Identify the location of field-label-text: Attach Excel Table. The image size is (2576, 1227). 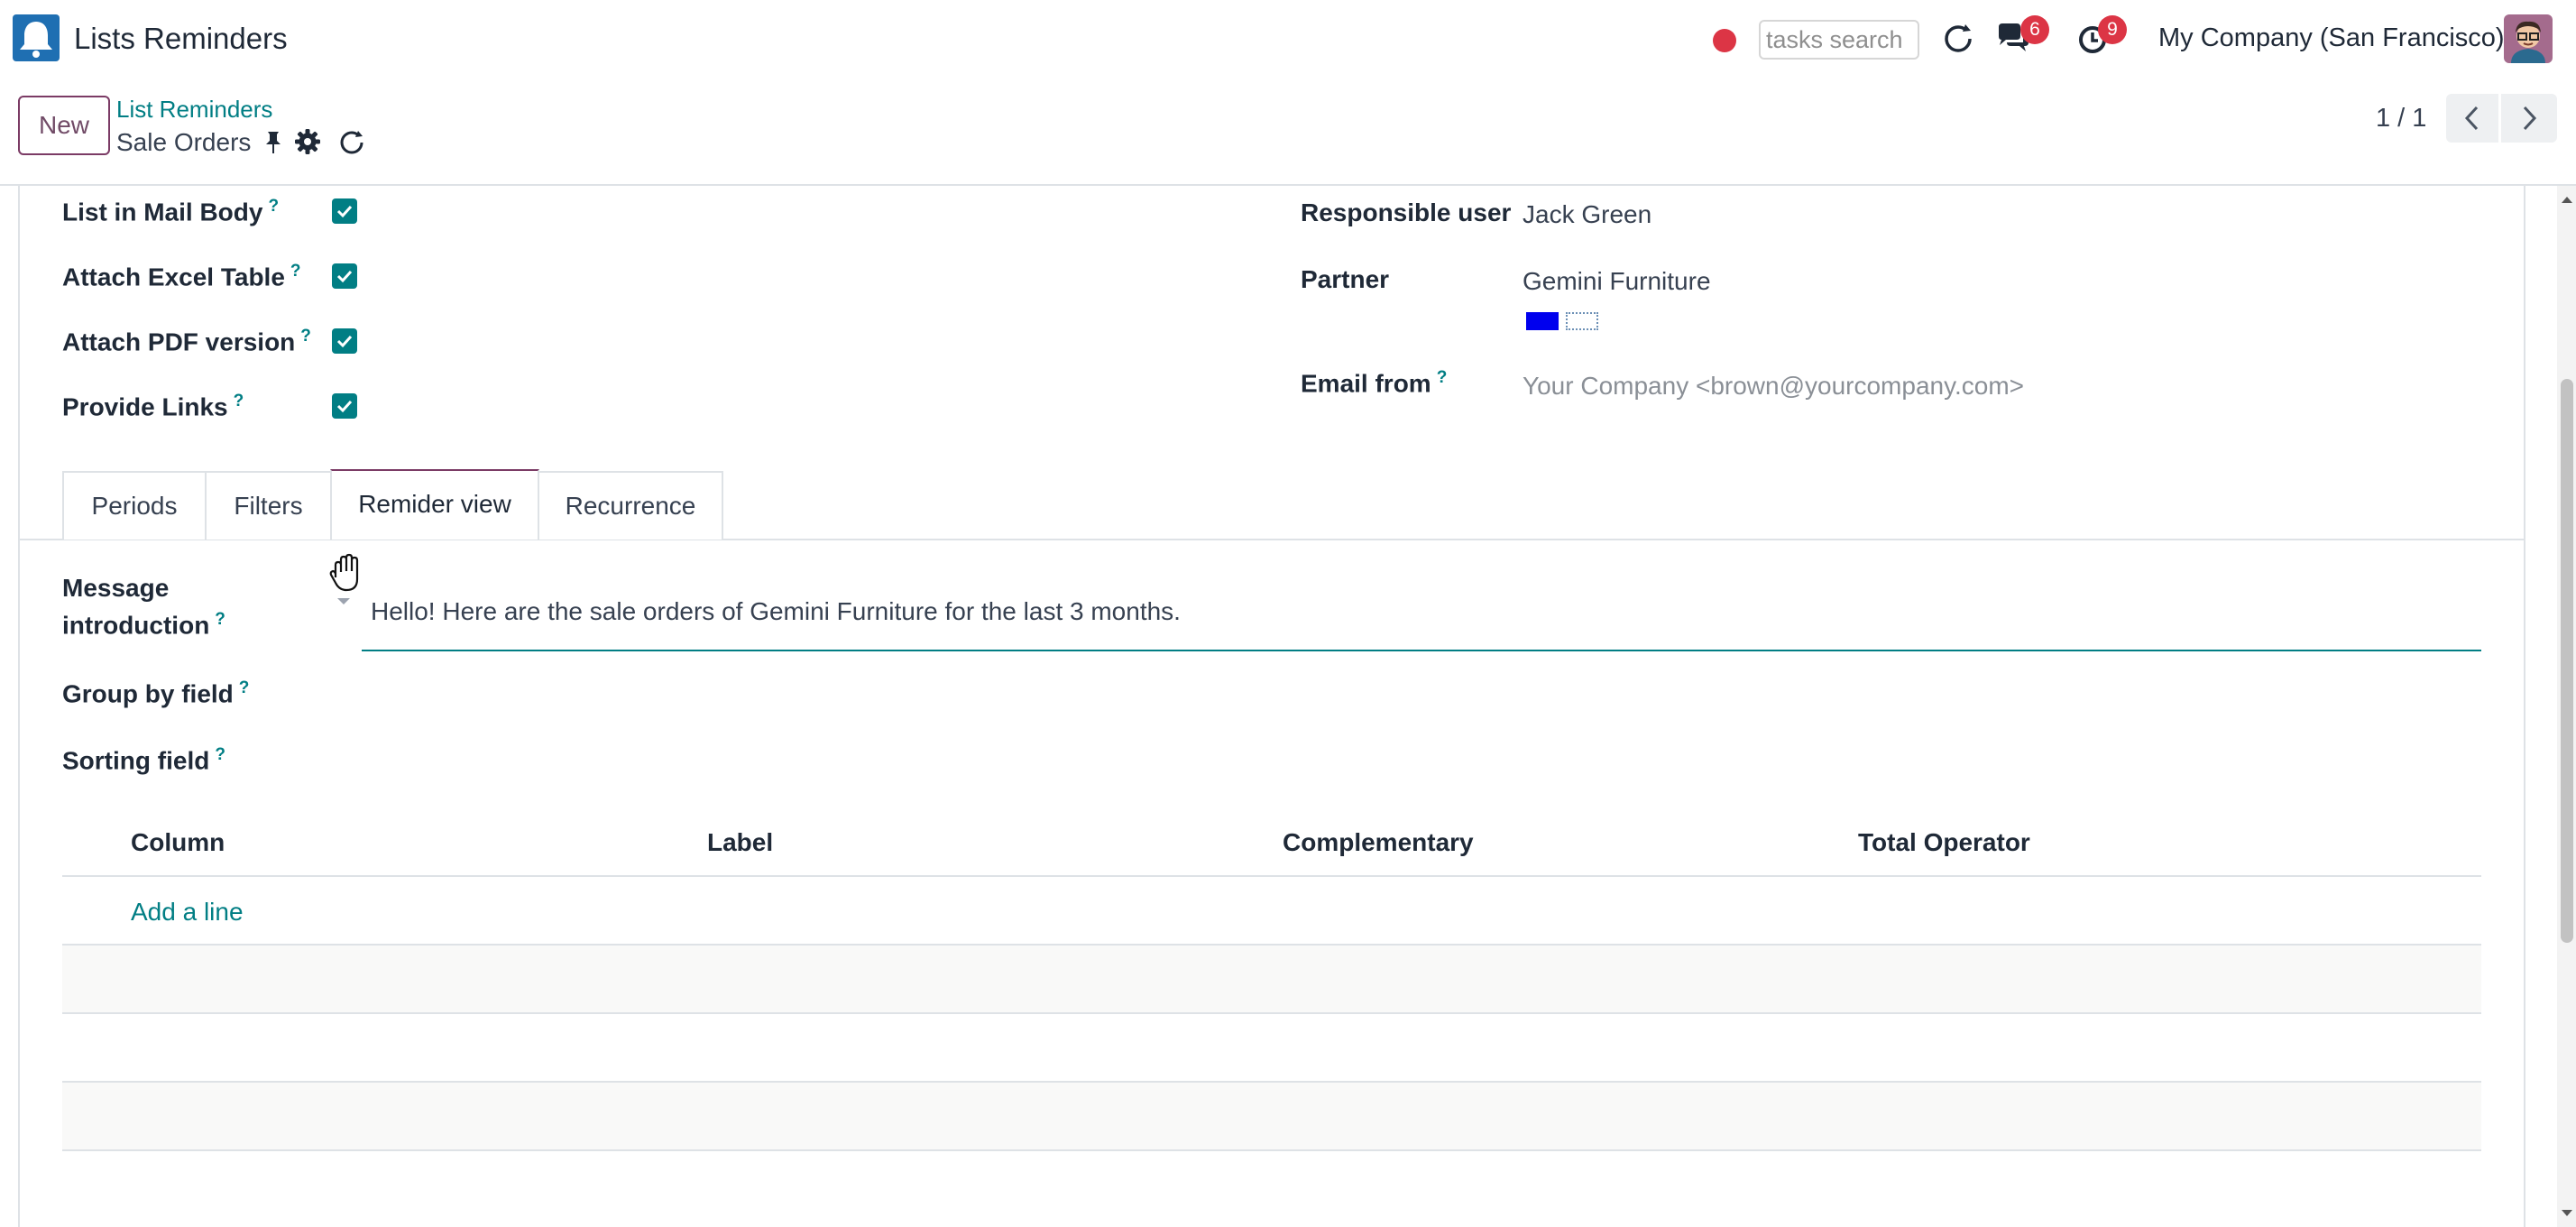
(173, 277).